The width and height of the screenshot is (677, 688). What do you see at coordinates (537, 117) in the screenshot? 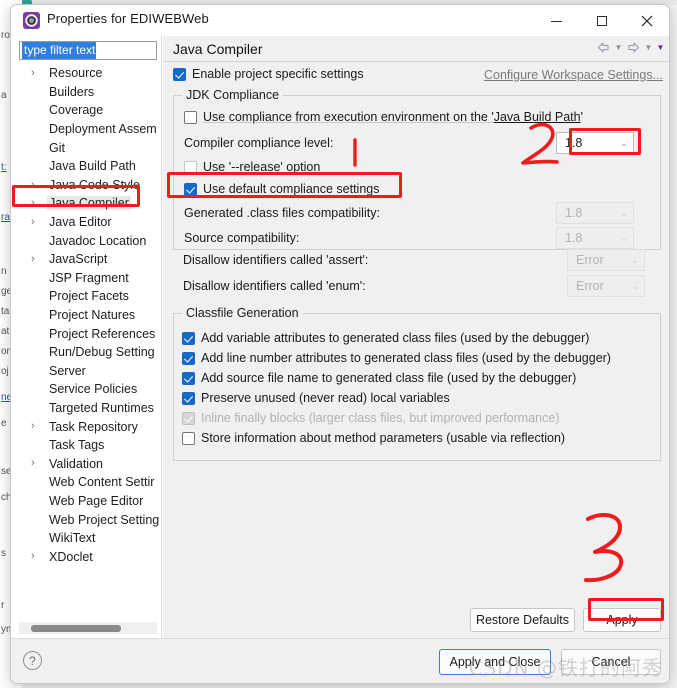
I see `java-build-path-link: Java Build Path` at bounding box center [537, 117].